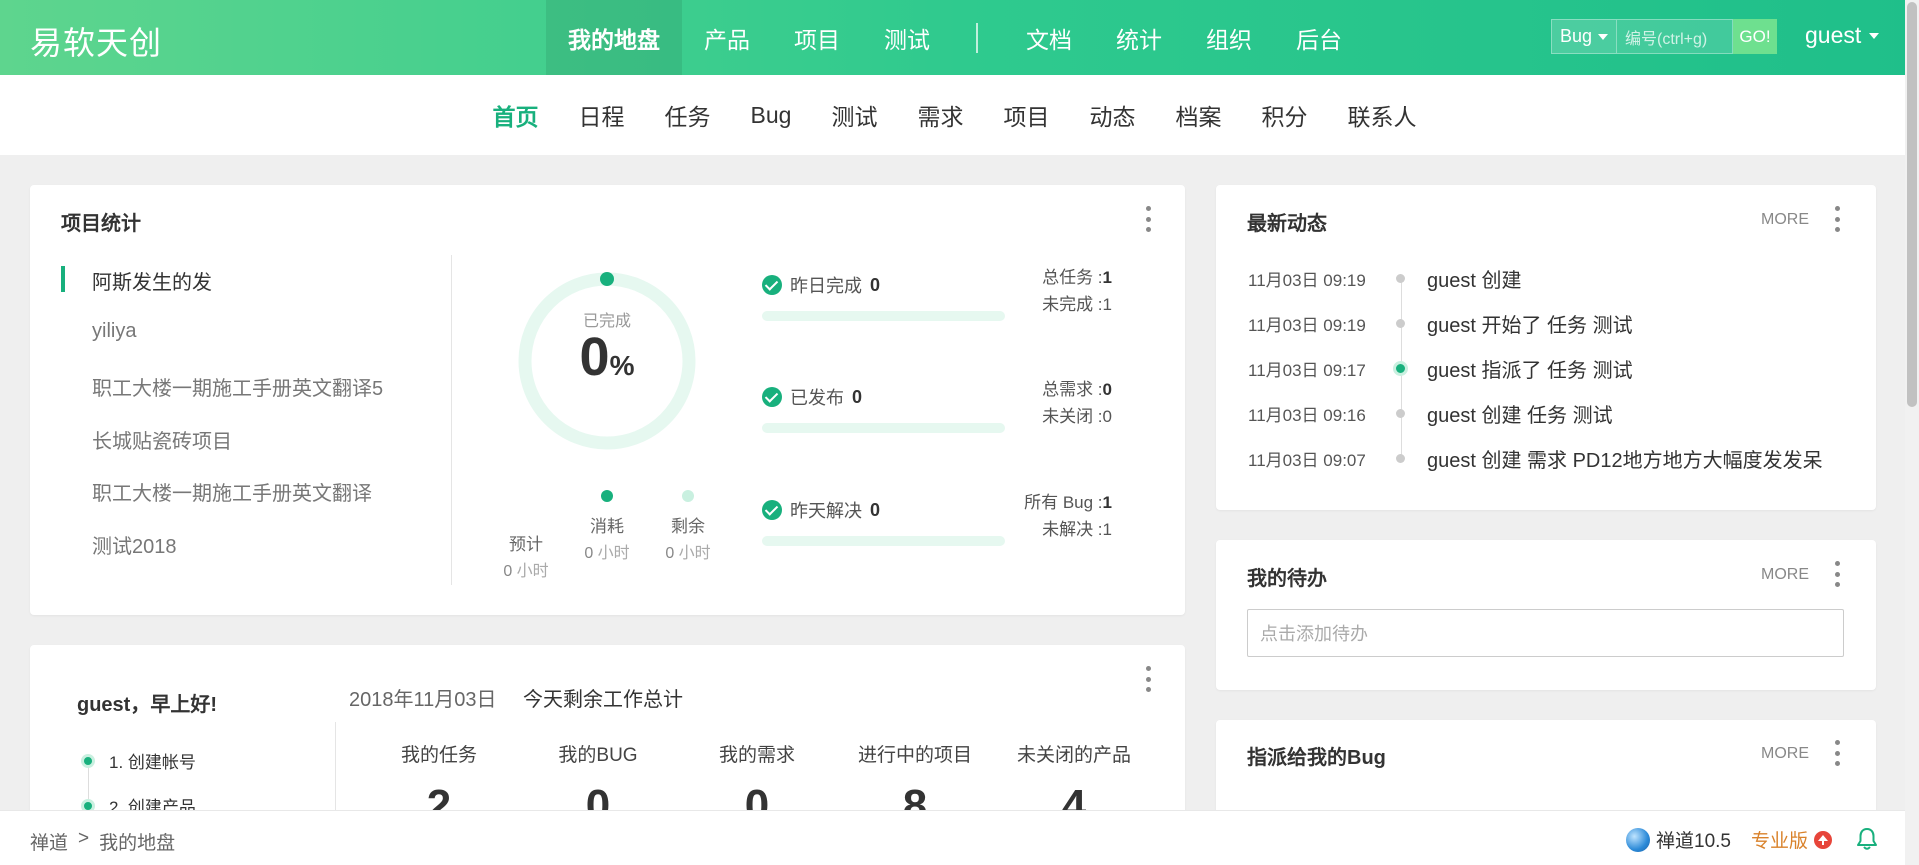 Image resolution: width=1919 pixels, height=865 pixels. What do you see at coordinates (1912, 204) in the screenshot?
I see `scrollbar-thumb` at bounding box center [1912, 204].